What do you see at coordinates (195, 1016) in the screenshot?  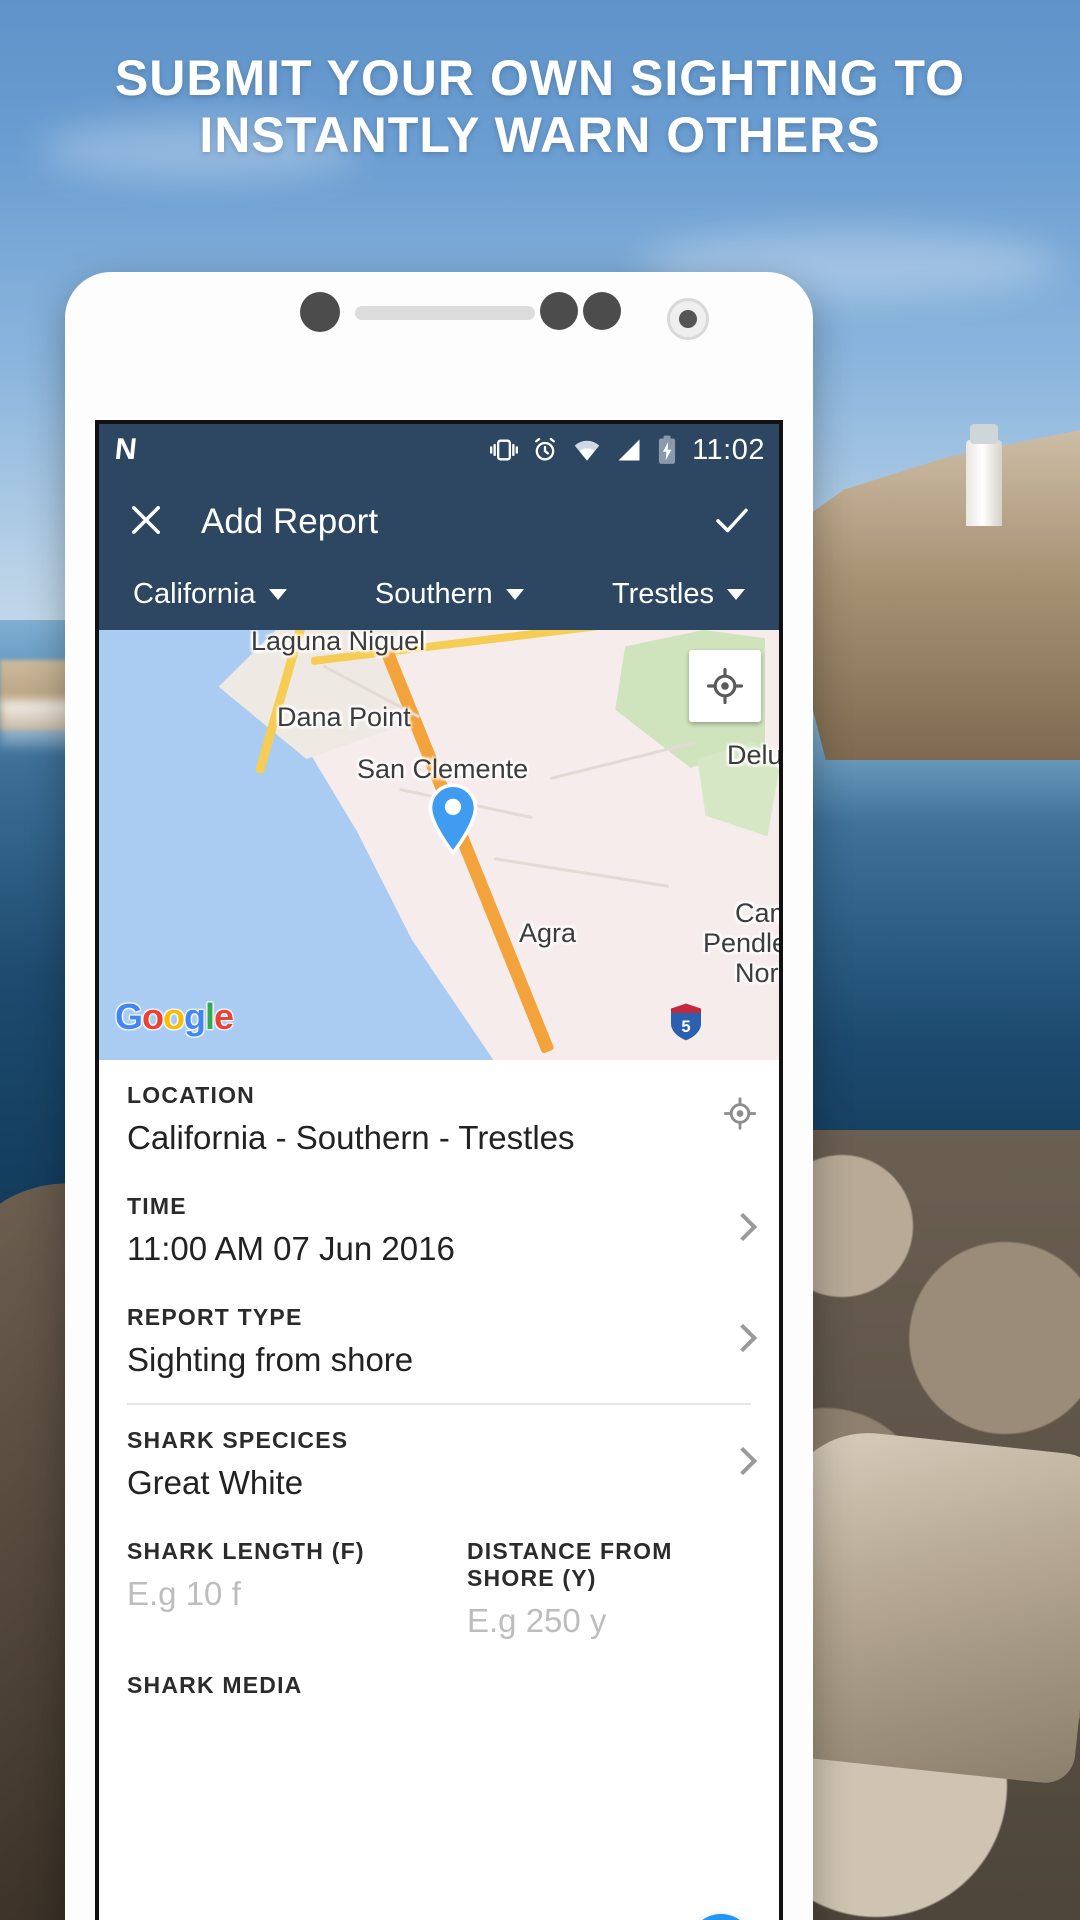 I see `google-letter: g` at bounding box center [195, 1016].